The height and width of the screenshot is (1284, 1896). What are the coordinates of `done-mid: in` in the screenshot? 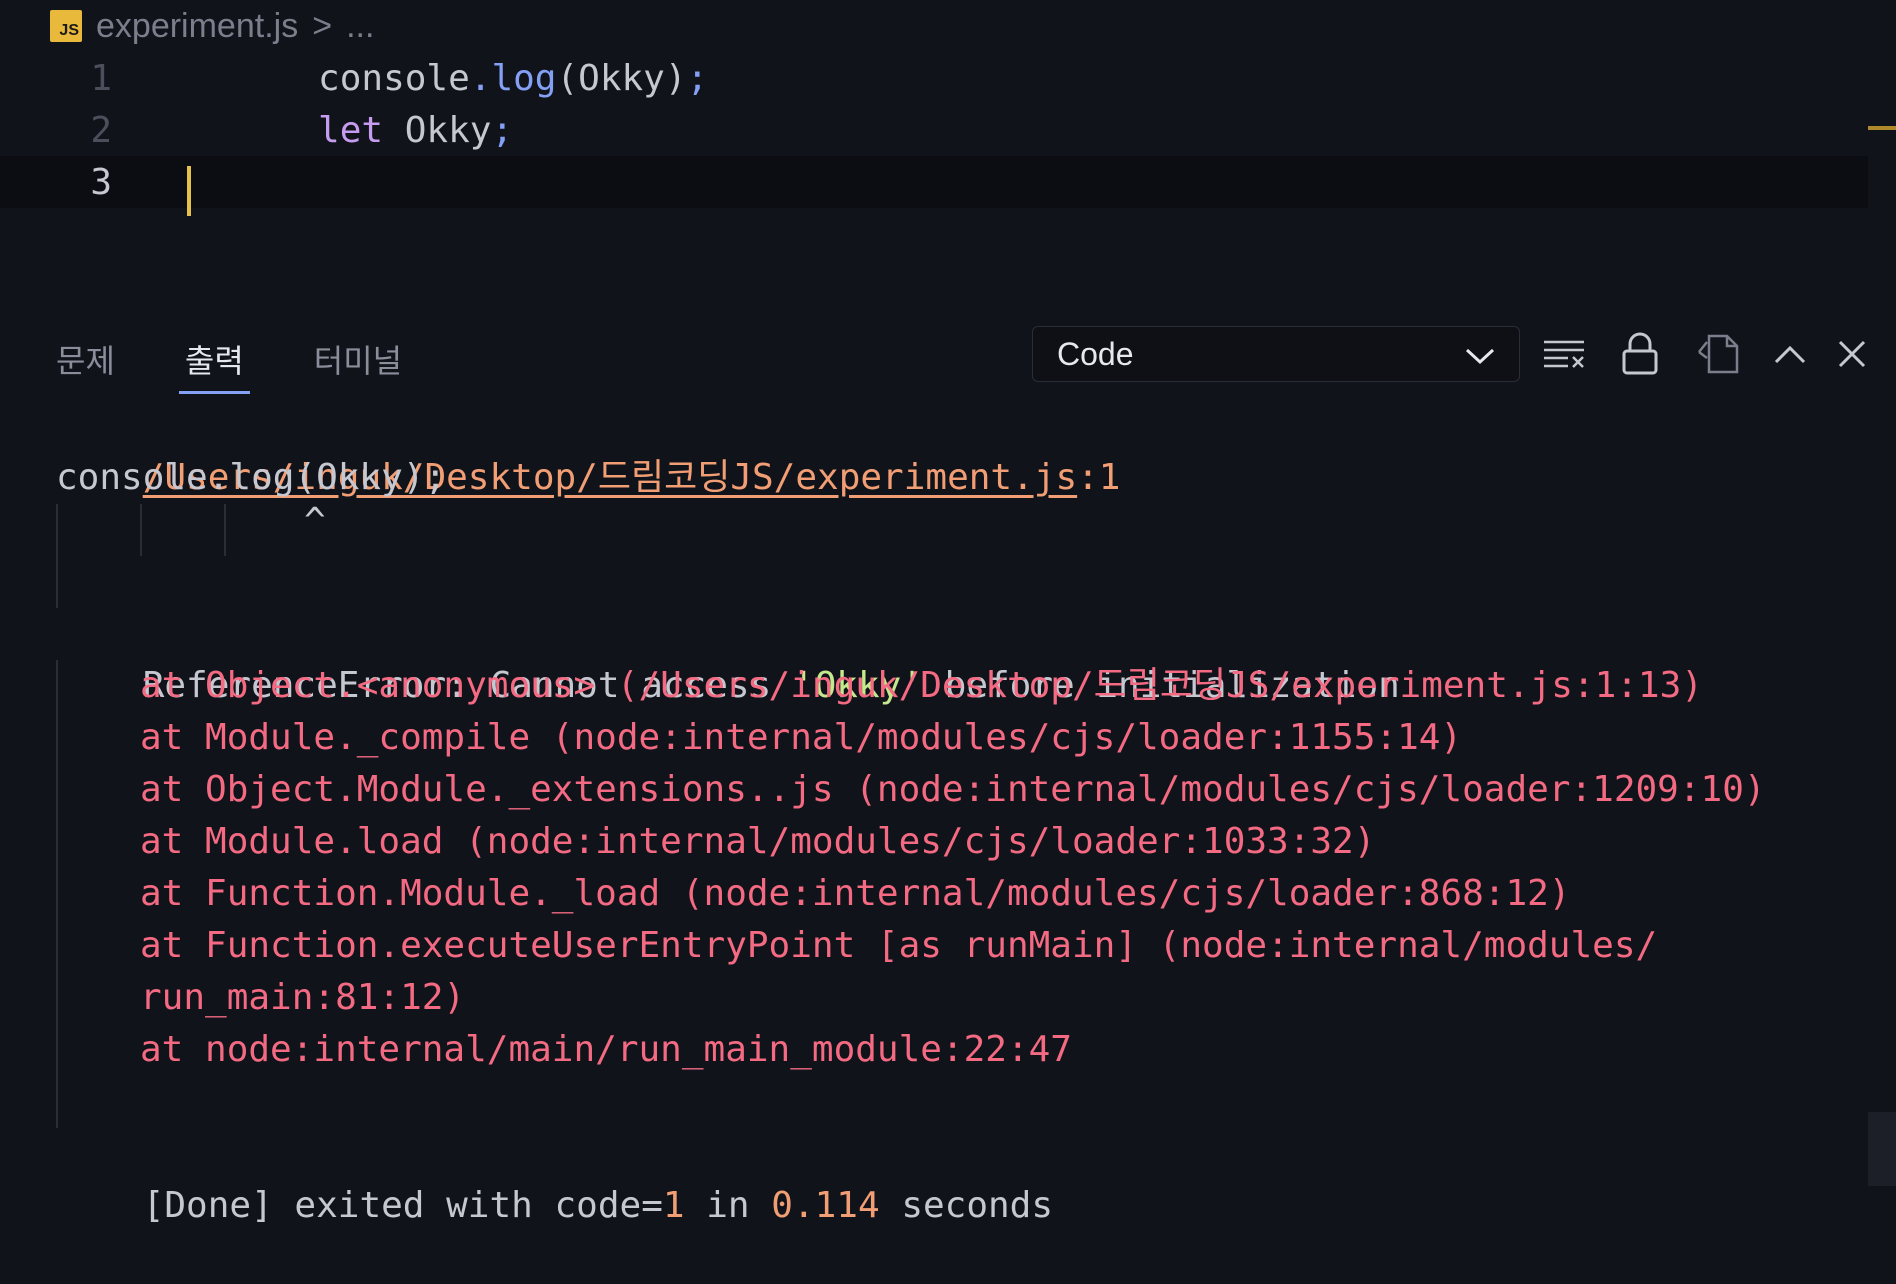 It's located at (728, 1205).